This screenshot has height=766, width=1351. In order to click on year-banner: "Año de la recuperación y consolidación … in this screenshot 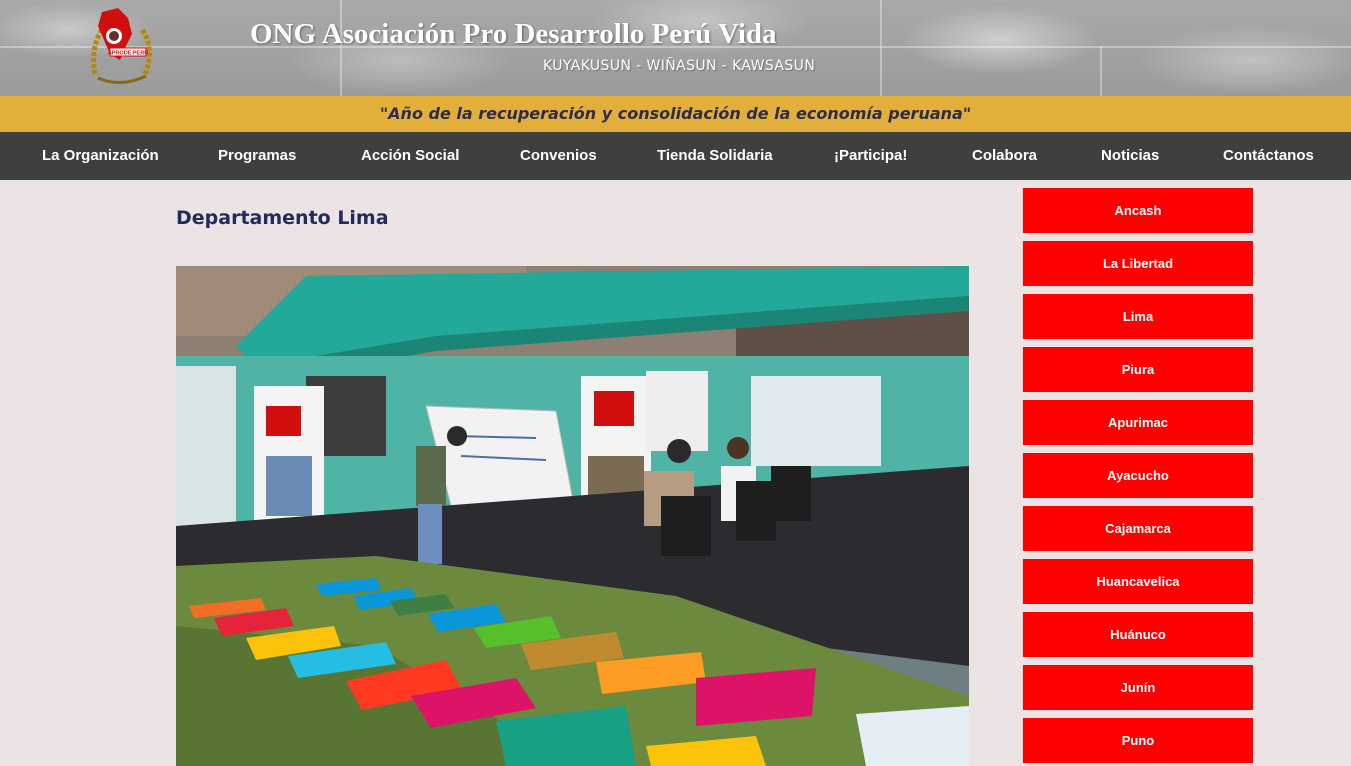, I will do `click(675, 114)`.